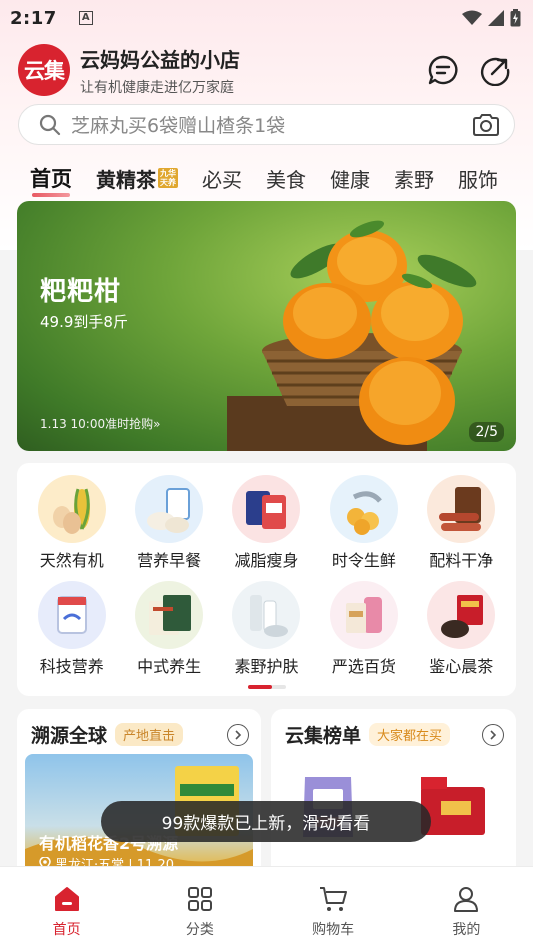 This screenshot has width=533, height=949. I want to click on category-page-indicator, so click(267, 687).